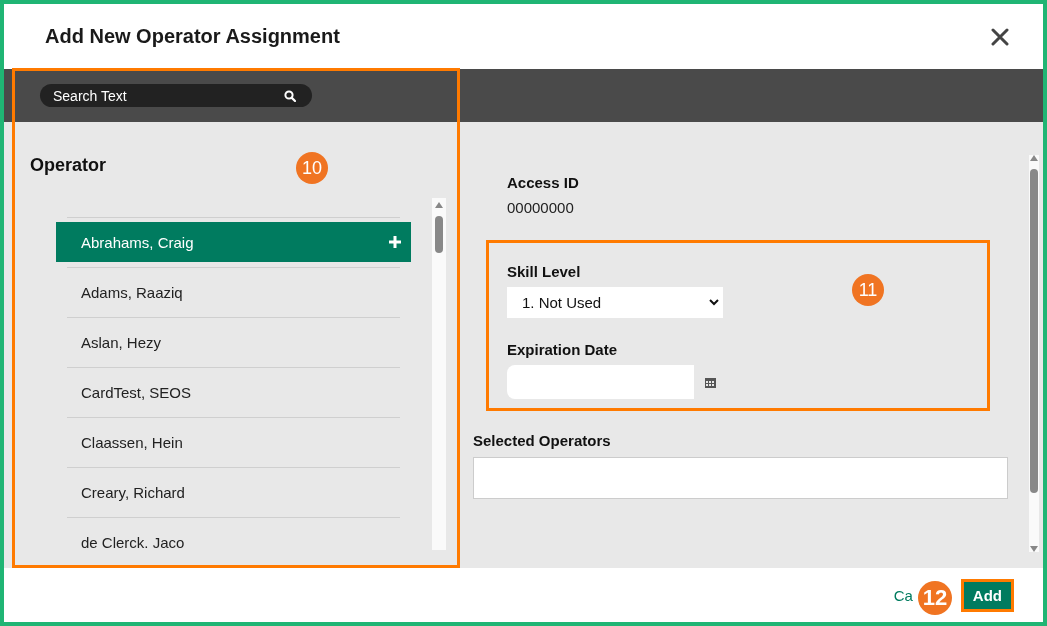 This screenshot has height=626, width=1047. Describe the element at coordinates (903, 595) in the screenshot. I see `cancel-link: Ca` at that location.